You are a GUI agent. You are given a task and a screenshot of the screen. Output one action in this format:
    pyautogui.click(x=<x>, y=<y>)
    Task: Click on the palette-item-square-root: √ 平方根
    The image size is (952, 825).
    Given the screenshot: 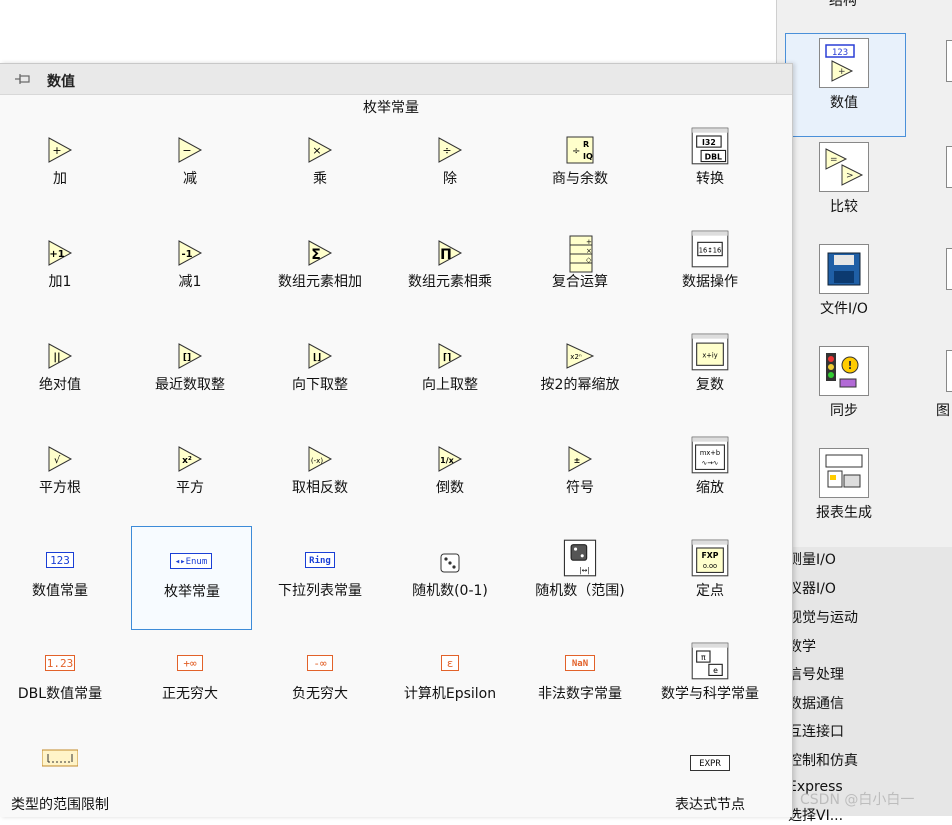 What is the action you would take?
    pyautogui.click(x=60, y=473)
    